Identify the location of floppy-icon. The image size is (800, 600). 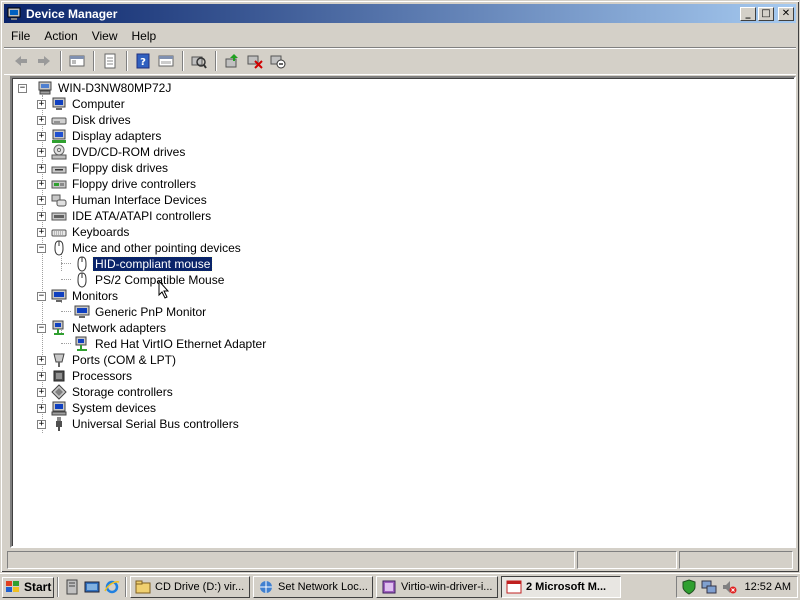
(59, 170).